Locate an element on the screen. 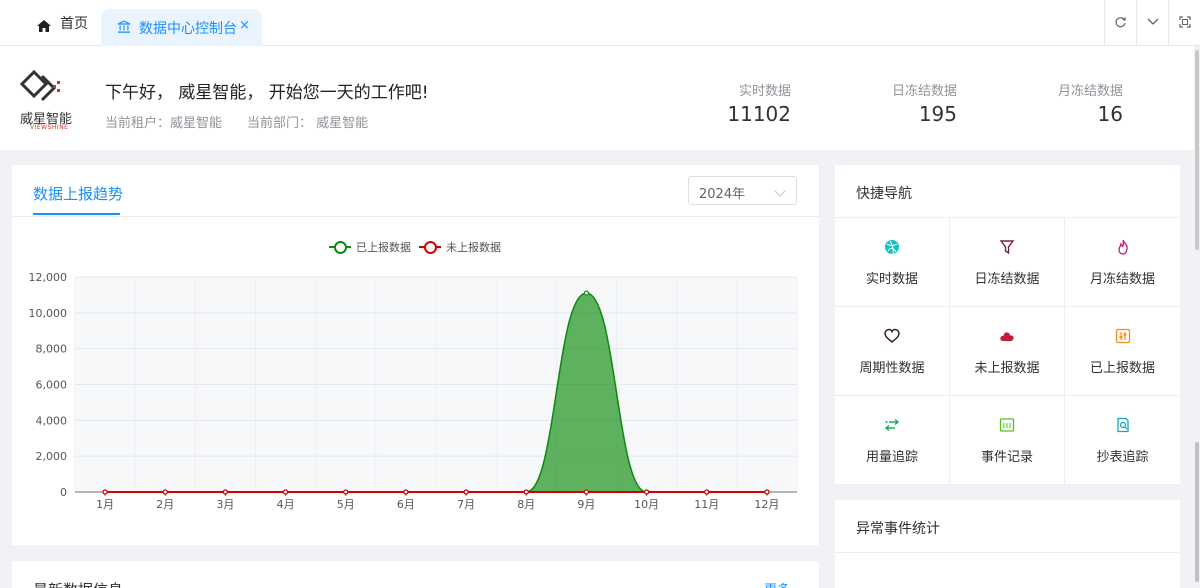  nav-item-reported: 已上报数据 is located at coordinates (1122, 351).